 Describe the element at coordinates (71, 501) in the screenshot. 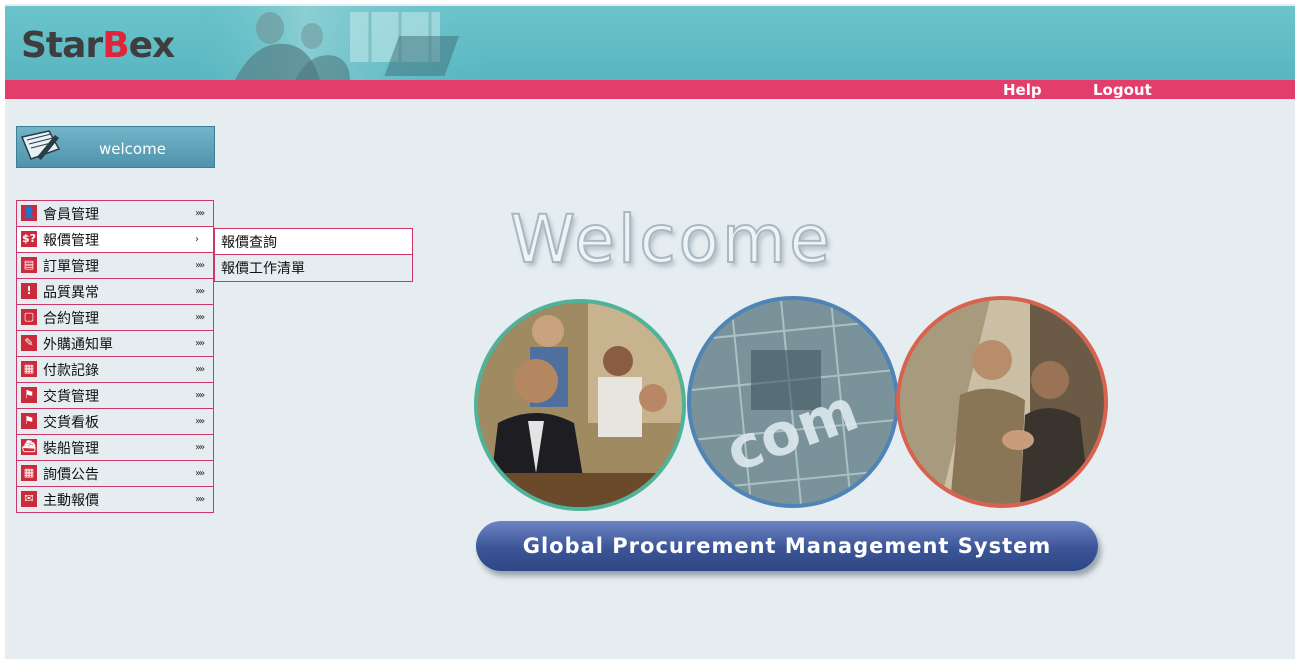

I see `menu-item-label: 主動報價` at that location.